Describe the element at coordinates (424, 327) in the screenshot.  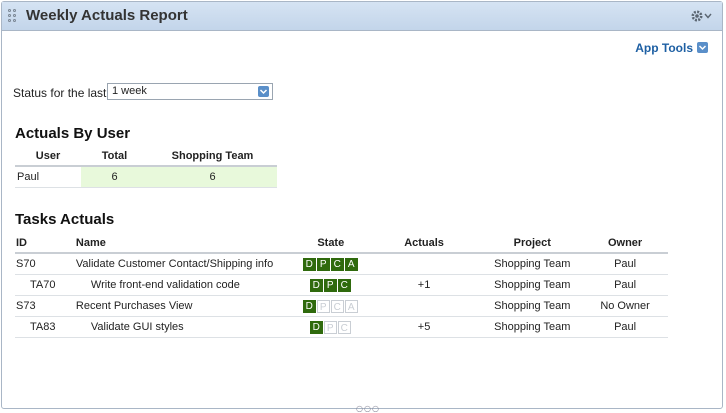
I see `task-actuals-cell: +5` at that location.